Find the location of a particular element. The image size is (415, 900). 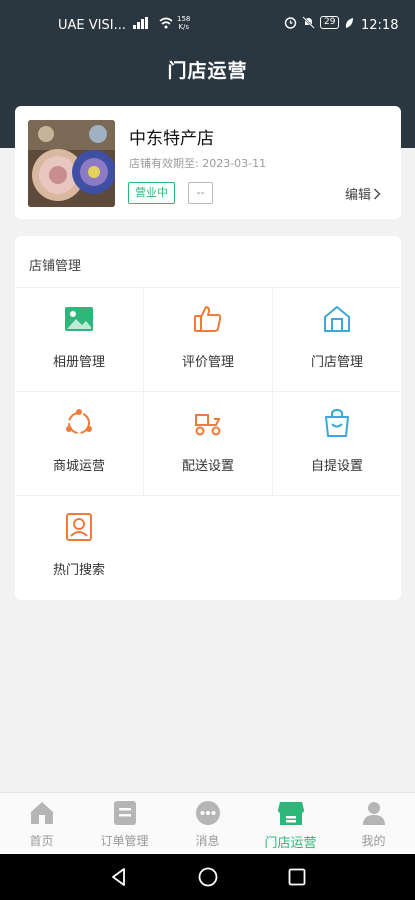

store-management-tile: 门店管理 is located at coordinates (337, 339).